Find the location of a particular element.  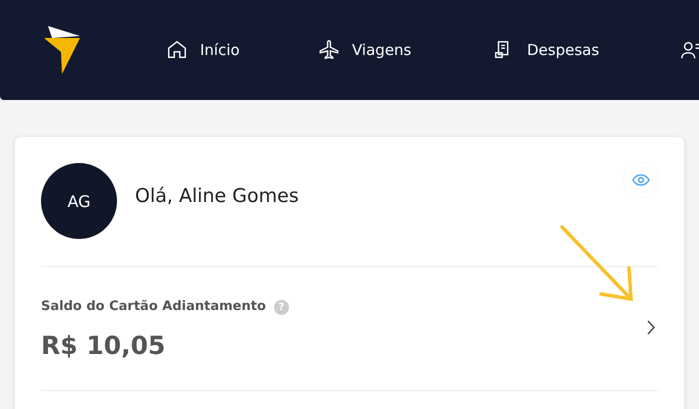

logo-icon is located at coordinates (63, 50).